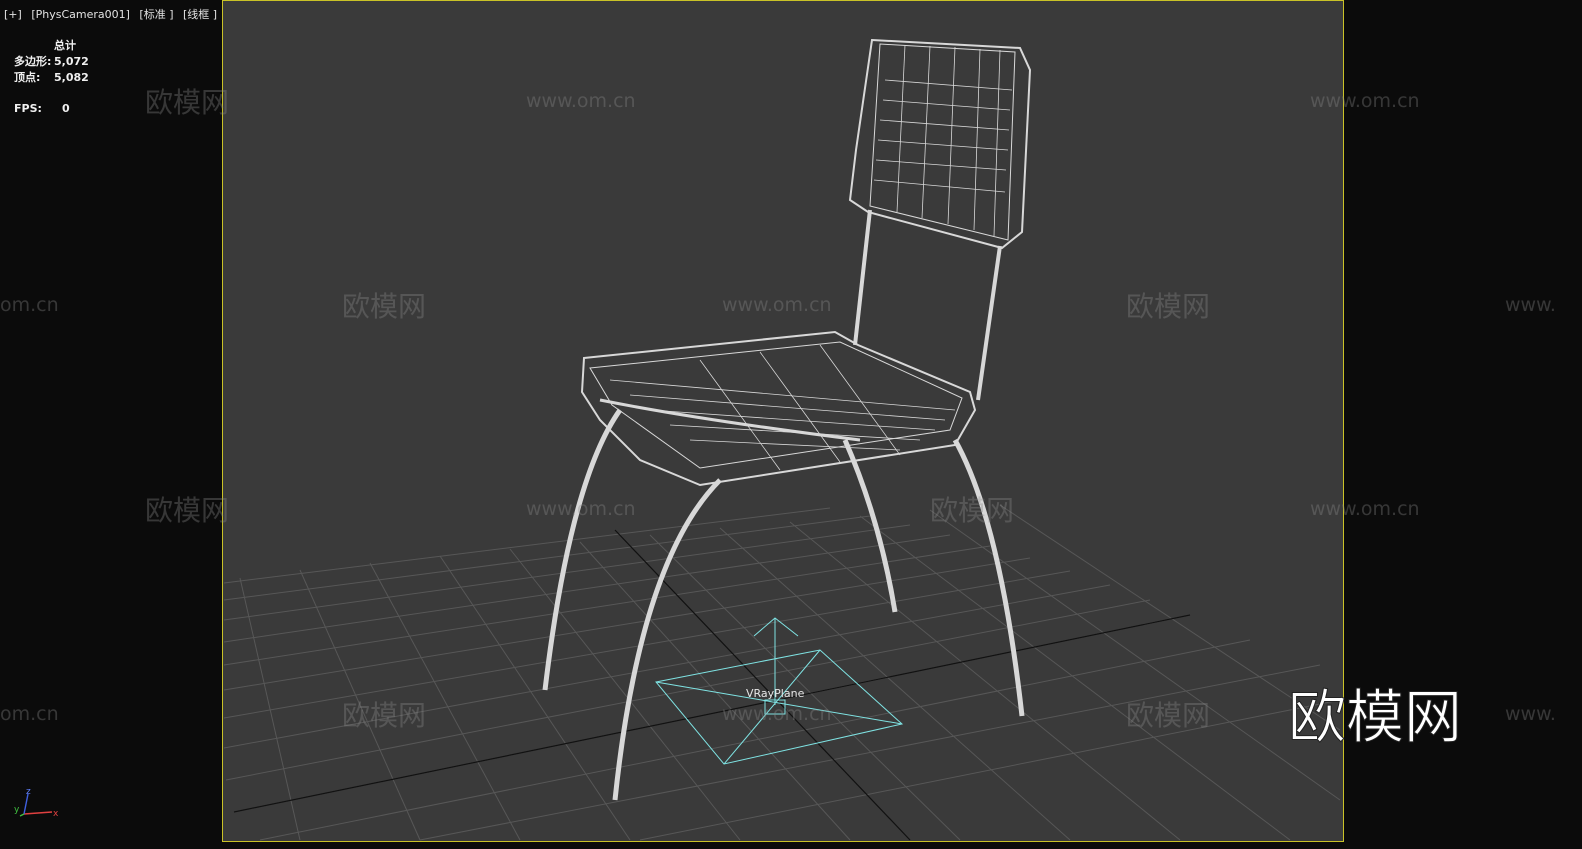 The height and width of the screenshot is (849, 1582). Describe the element at coordinates (56, 814) in the screenshot. I see `axis-x-label: x` at that location.